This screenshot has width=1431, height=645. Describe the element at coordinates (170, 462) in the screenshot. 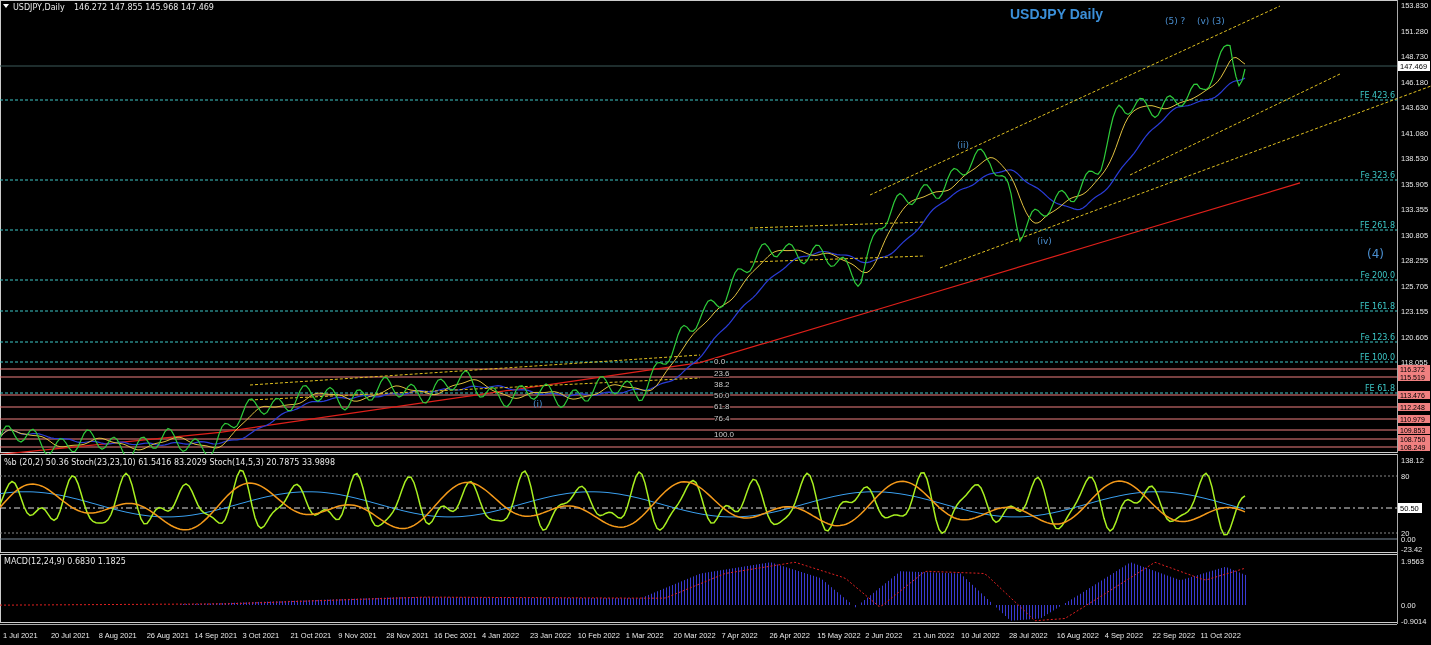

I see `oscillator-legend: %b (20,2) 50.36 Stoch(23,23,10) 61.5416 83.2029 Stoch(14,5,3) 20.7875 33.9898` at that location.